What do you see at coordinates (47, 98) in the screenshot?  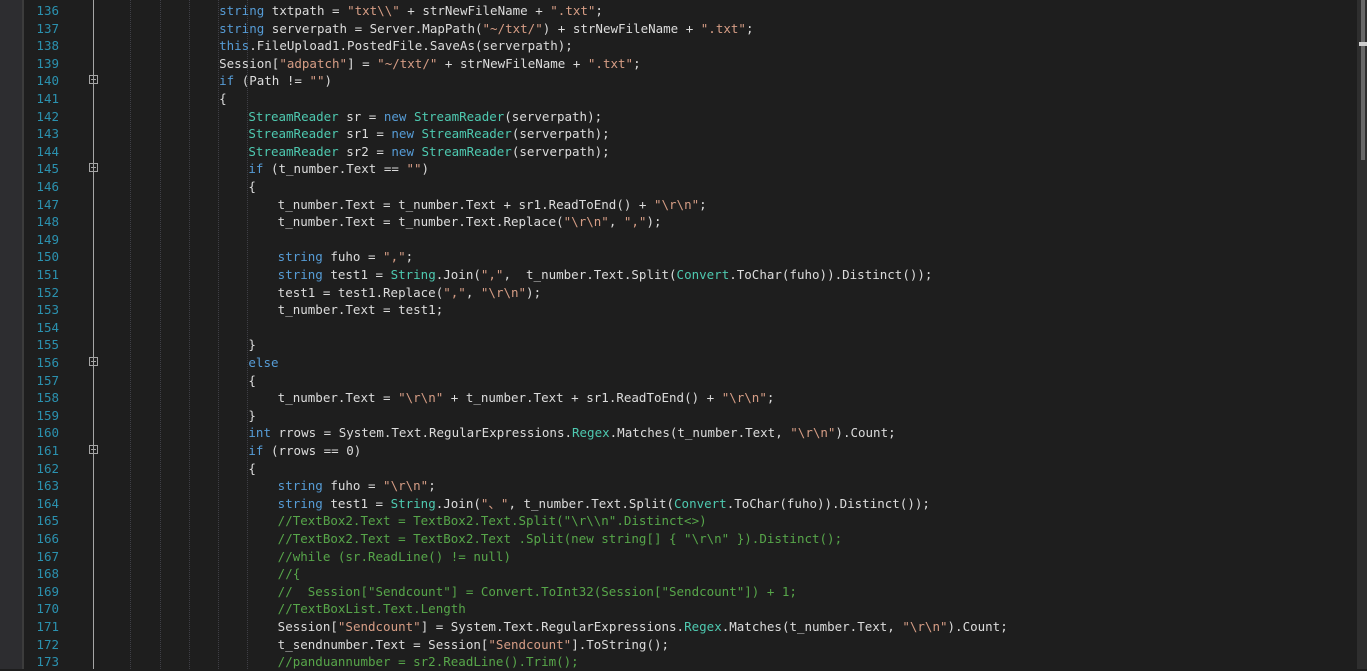 I see `line-number: 141` at bounding box center [47, 98].